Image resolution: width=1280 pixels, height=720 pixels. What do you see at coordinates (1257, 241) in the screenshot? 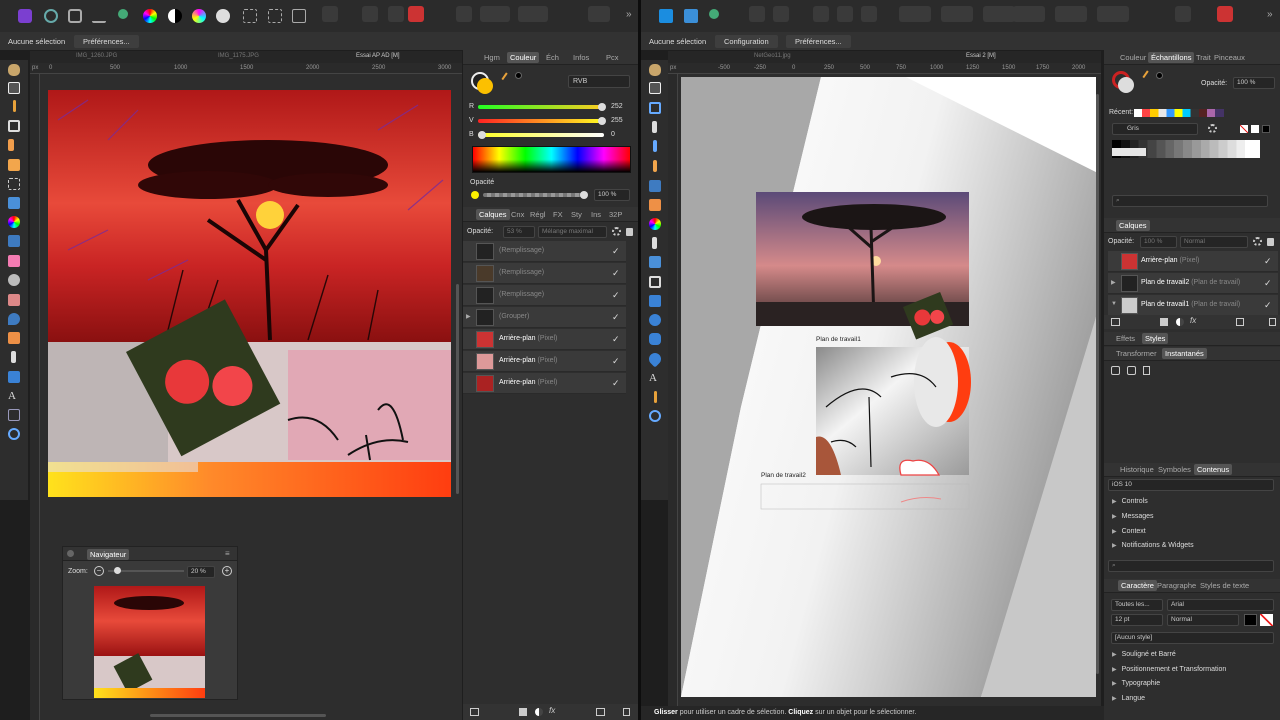
I see `settings-icon` at bounding box center [1257, 241].